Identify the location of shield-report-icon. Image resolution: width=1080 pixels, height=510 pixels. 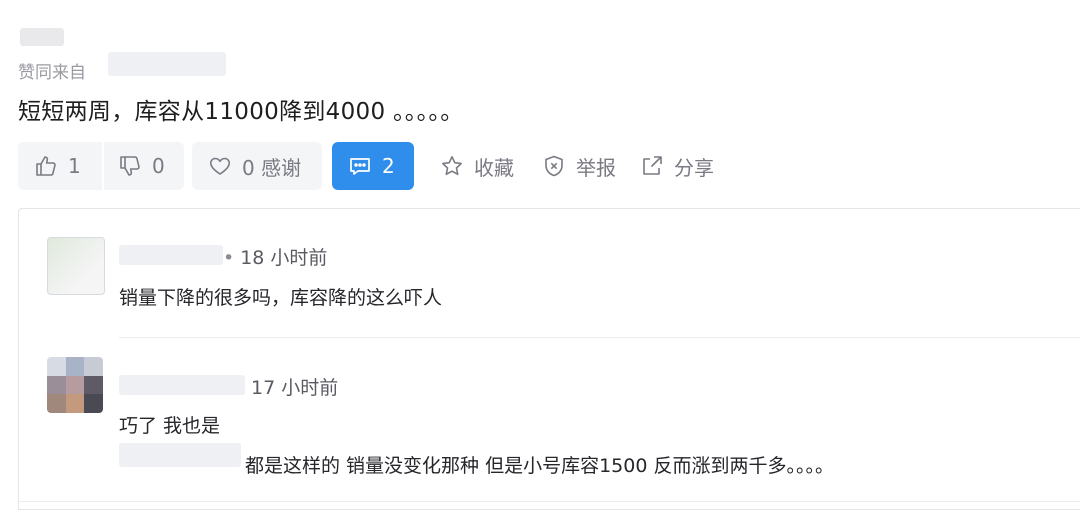
(554, 166).